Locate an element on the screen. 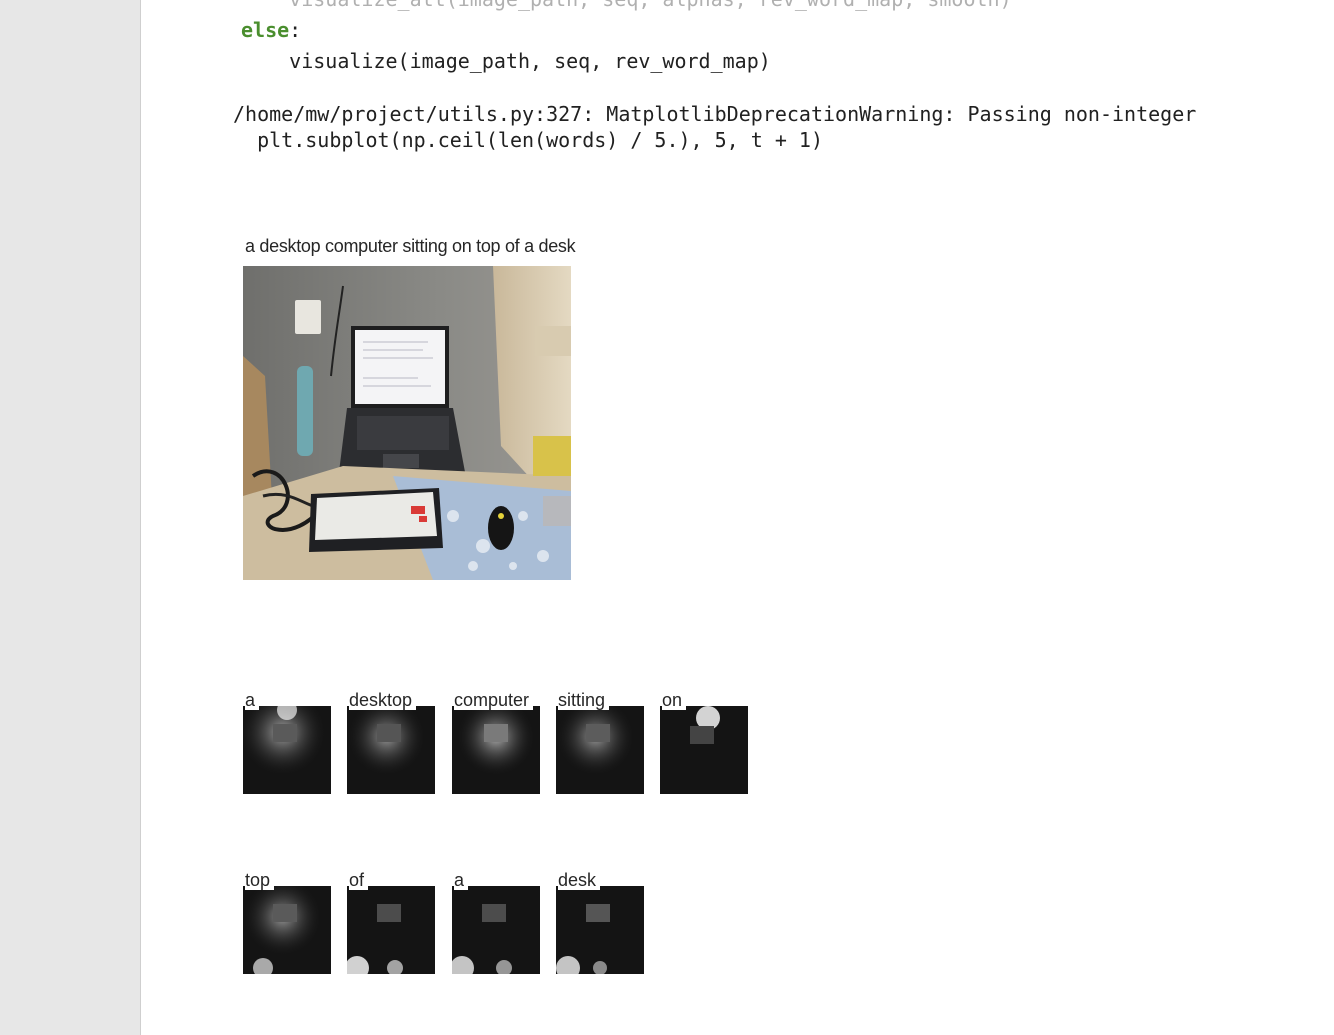  attention-word-label: top is located at coordinates (260, 880).